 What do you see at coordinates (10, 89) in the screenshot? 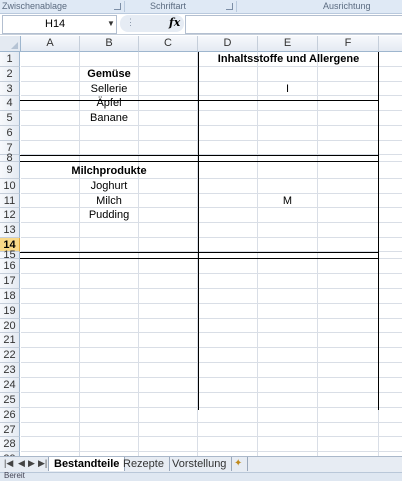
I see `row-header-3: 3` at bounding box center [10, 89].